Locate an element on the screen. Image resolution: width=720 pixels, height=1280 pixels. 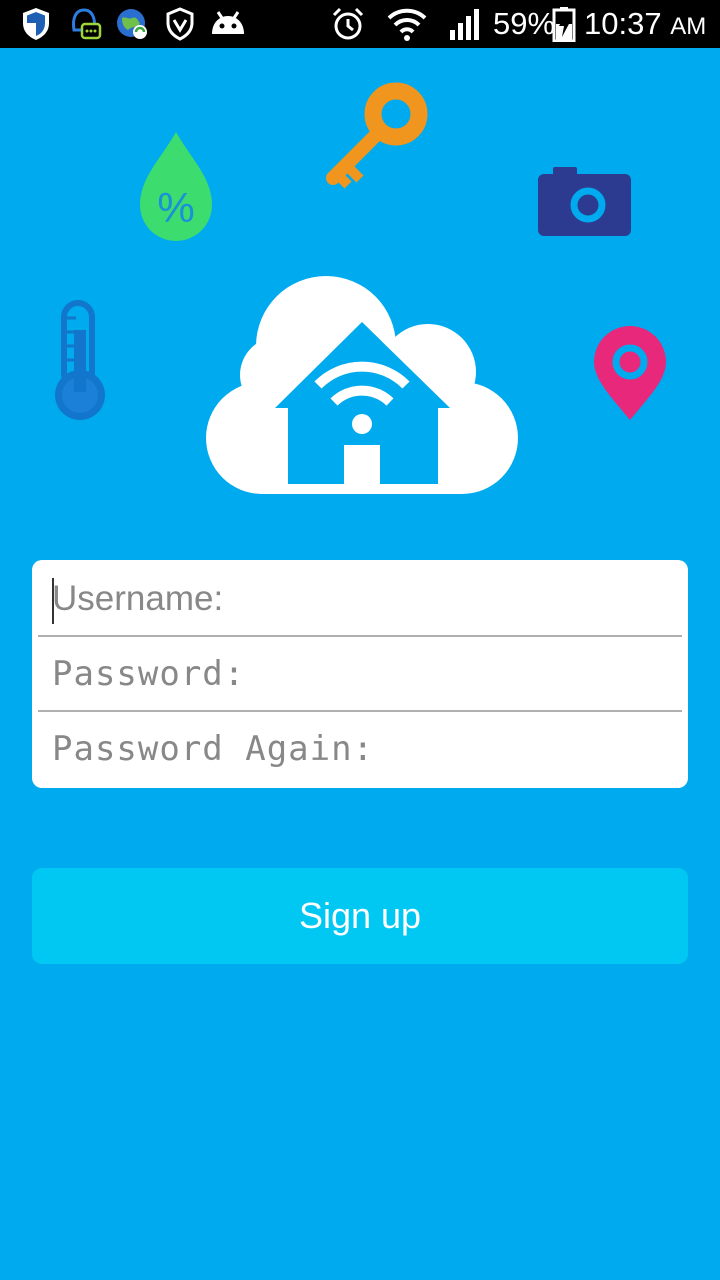
clock: 10:37 AM is located at coordinates (645, 25).